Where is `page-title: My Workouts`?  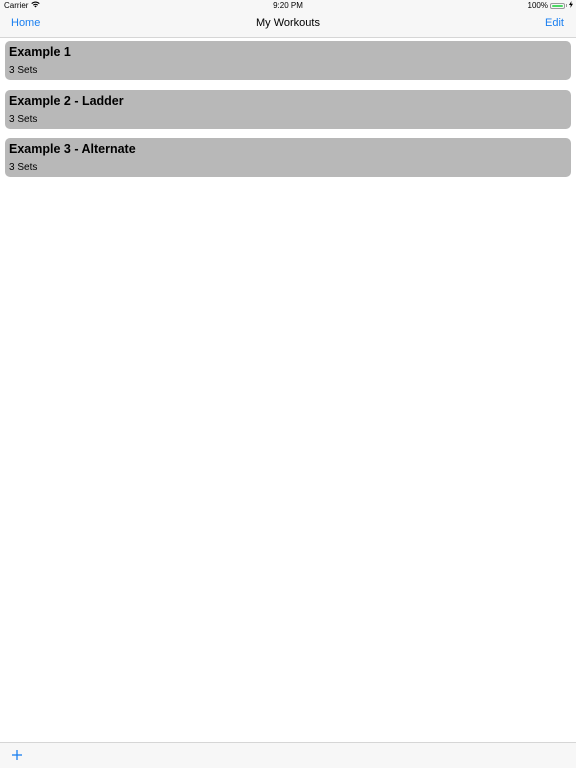 page-title: My Workouts is located at coordinates (288, 23).